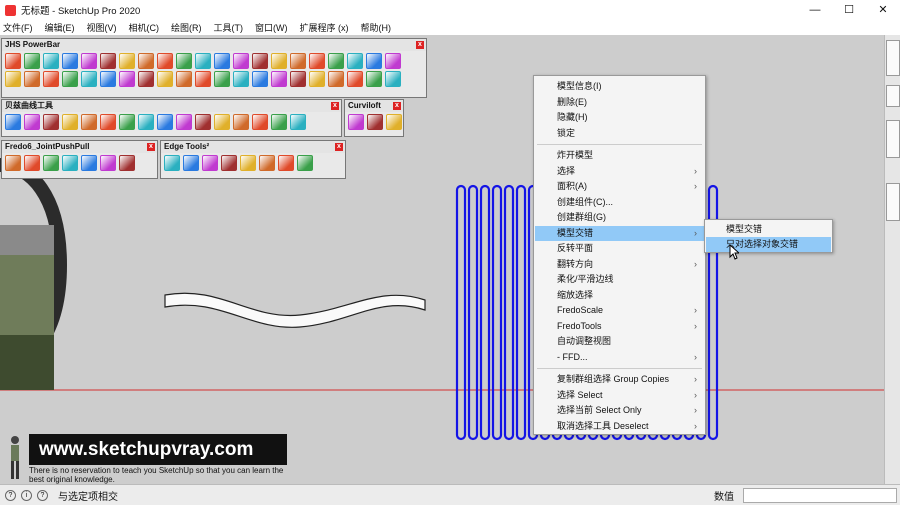 This screenshot has height=505, width=900. What do you see at coordinates (849, 10) in the screenshot?
I see `maximize-button: ☐` at bounding box center [849, 10].